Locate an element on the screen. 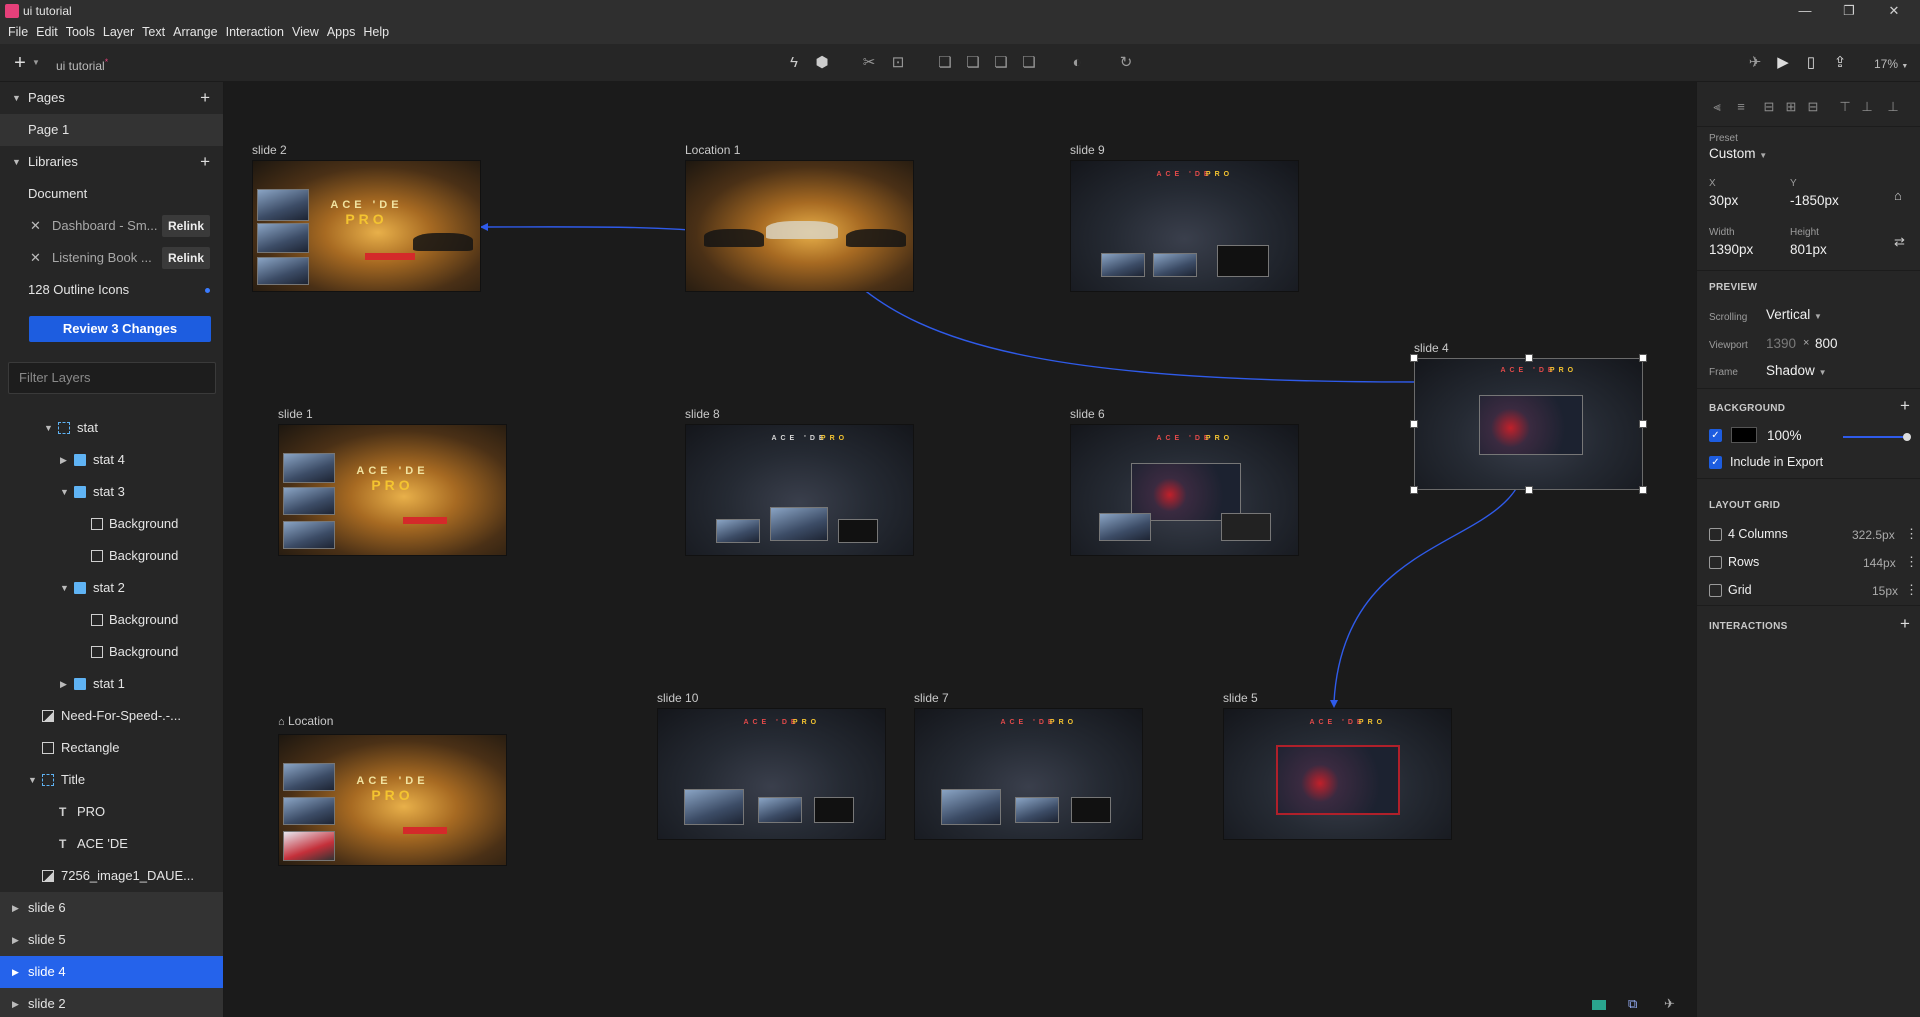 This screenshot has width=1920, height=1017. distribute-h-icon: ⊟ is located at coordinates (1769, 107).